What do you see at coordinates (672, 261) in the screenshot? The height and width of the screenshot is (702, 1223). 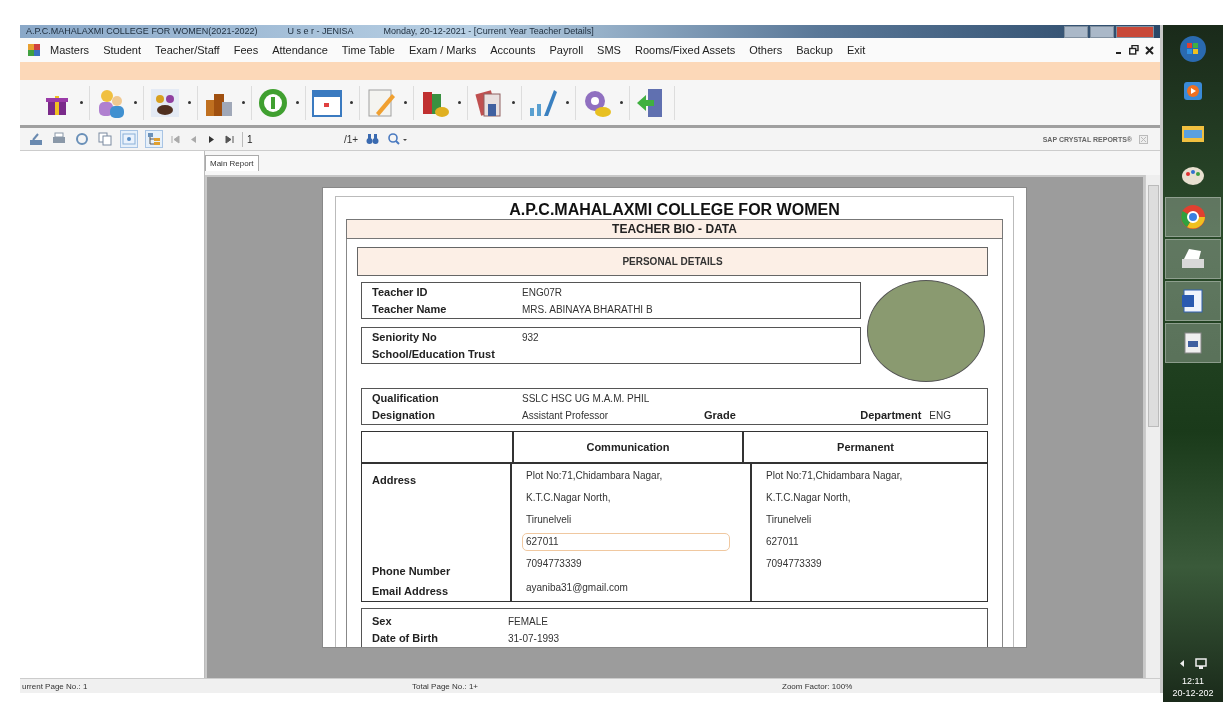 I see `section-title: PERSONAL DETAILS` at bounding box center [672, 261].